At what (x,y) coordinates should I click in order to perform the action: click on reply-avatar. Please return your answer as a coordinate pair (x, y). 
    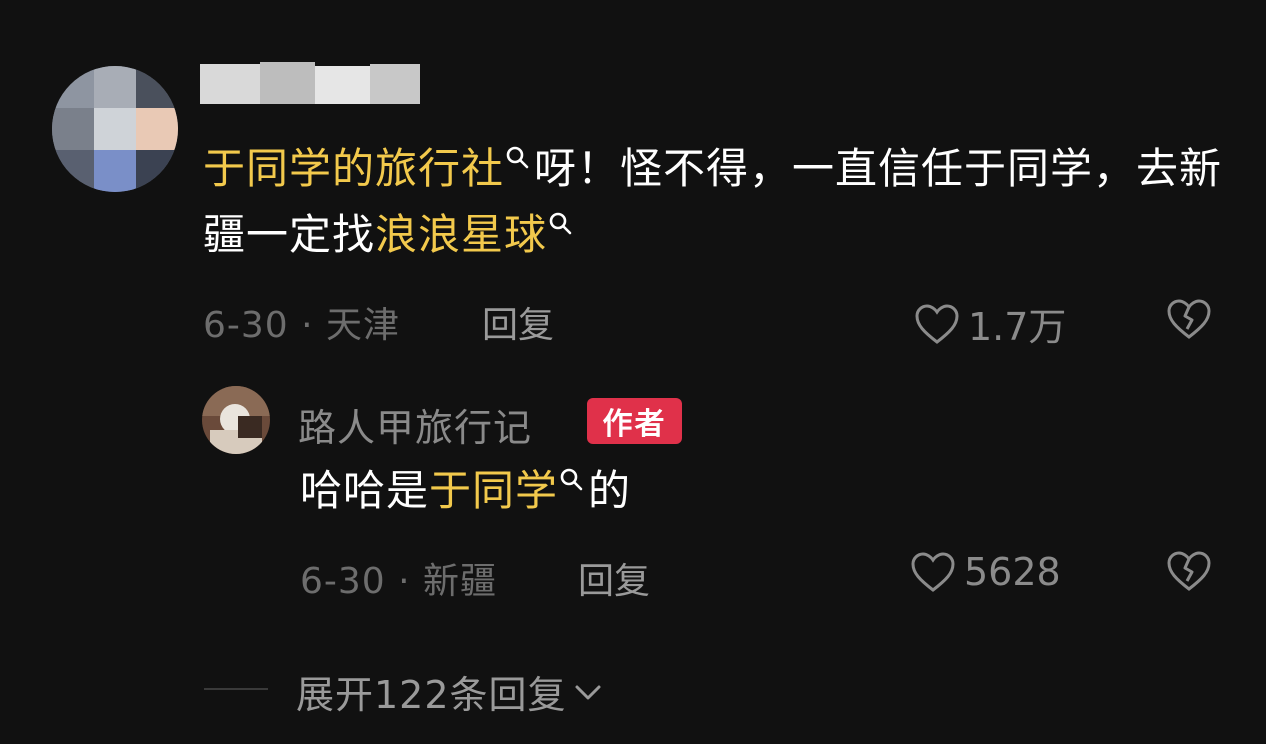
    Looking at the image, I should click on (236, 420).